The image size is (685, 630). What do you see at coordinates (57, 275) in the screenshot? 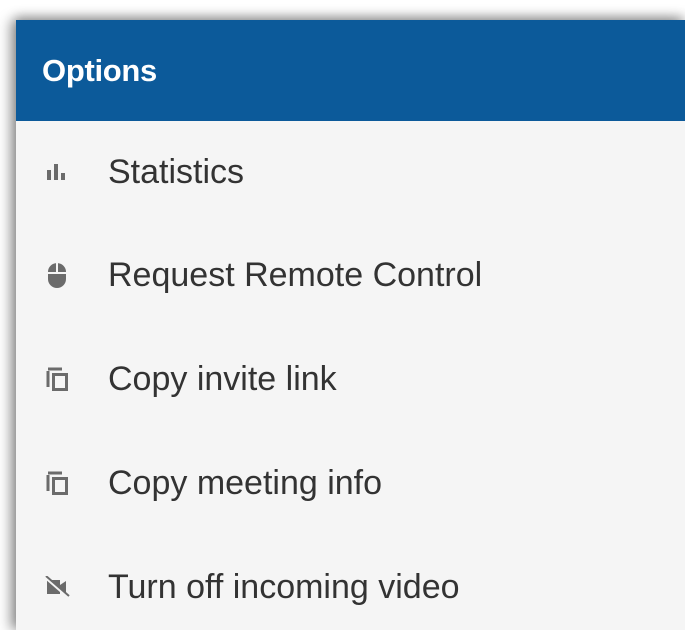
I see `mouse-icon` at bounding box center [57, 275].